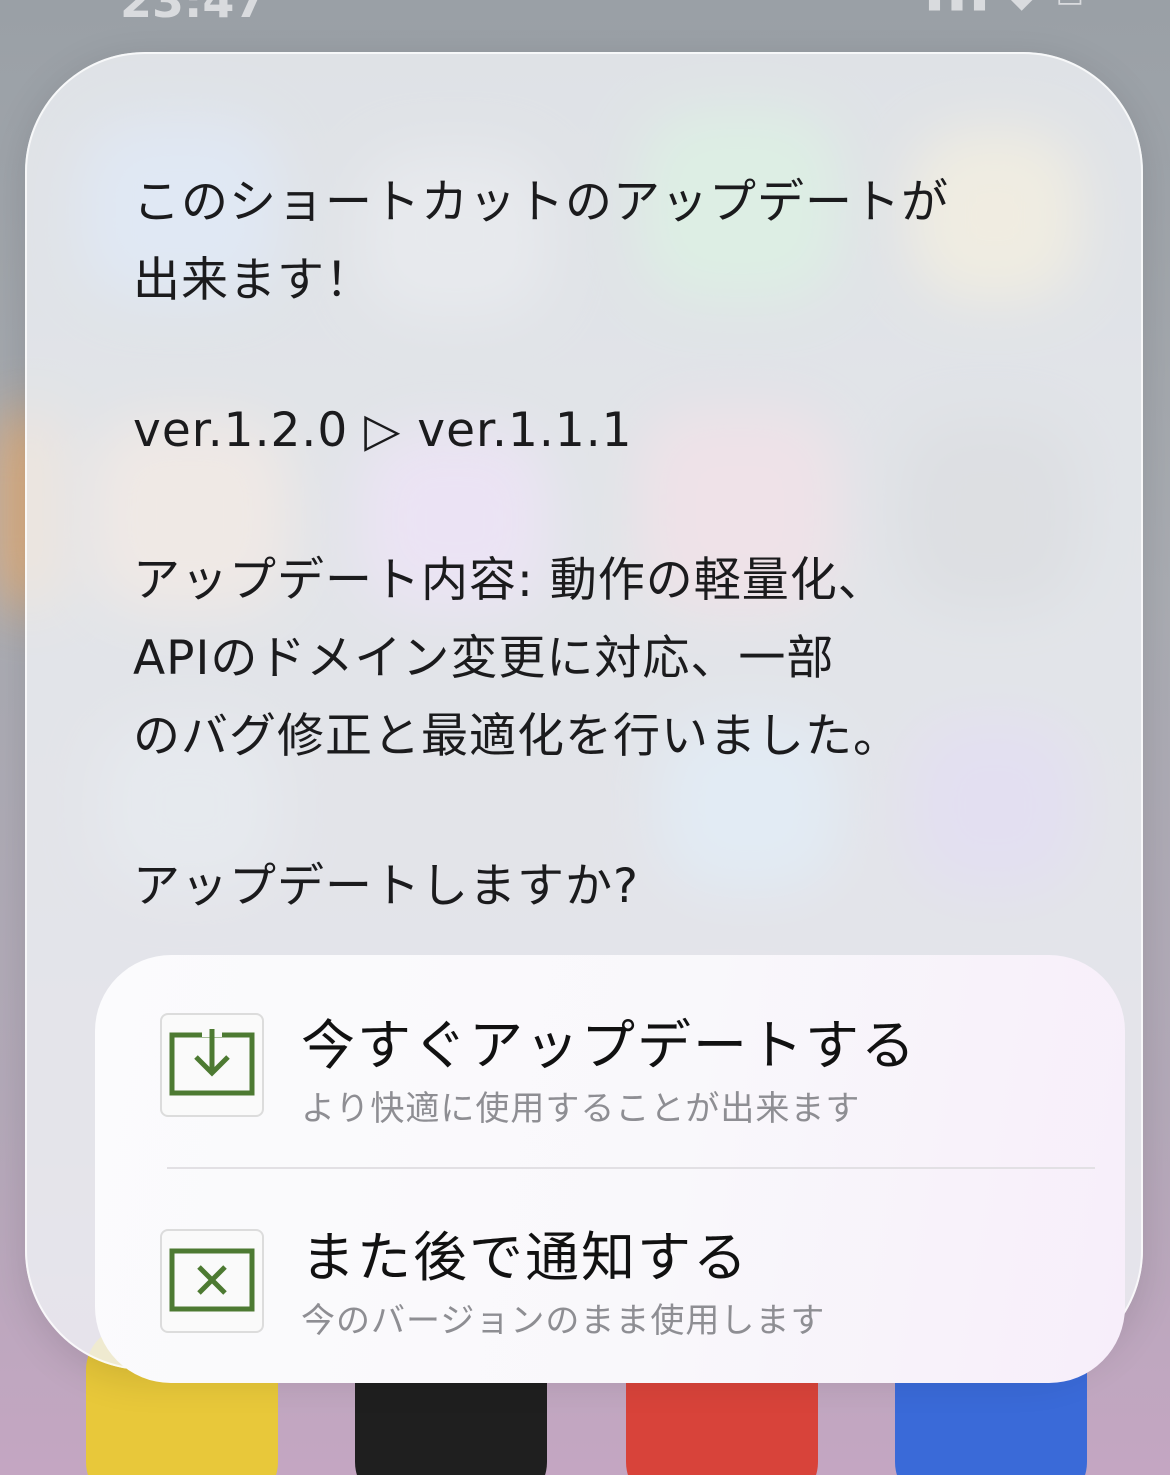 This screenshot has height=1475, width=1170. I want to click on option-title: 今すぐアップデートする, so click(609, 1045).